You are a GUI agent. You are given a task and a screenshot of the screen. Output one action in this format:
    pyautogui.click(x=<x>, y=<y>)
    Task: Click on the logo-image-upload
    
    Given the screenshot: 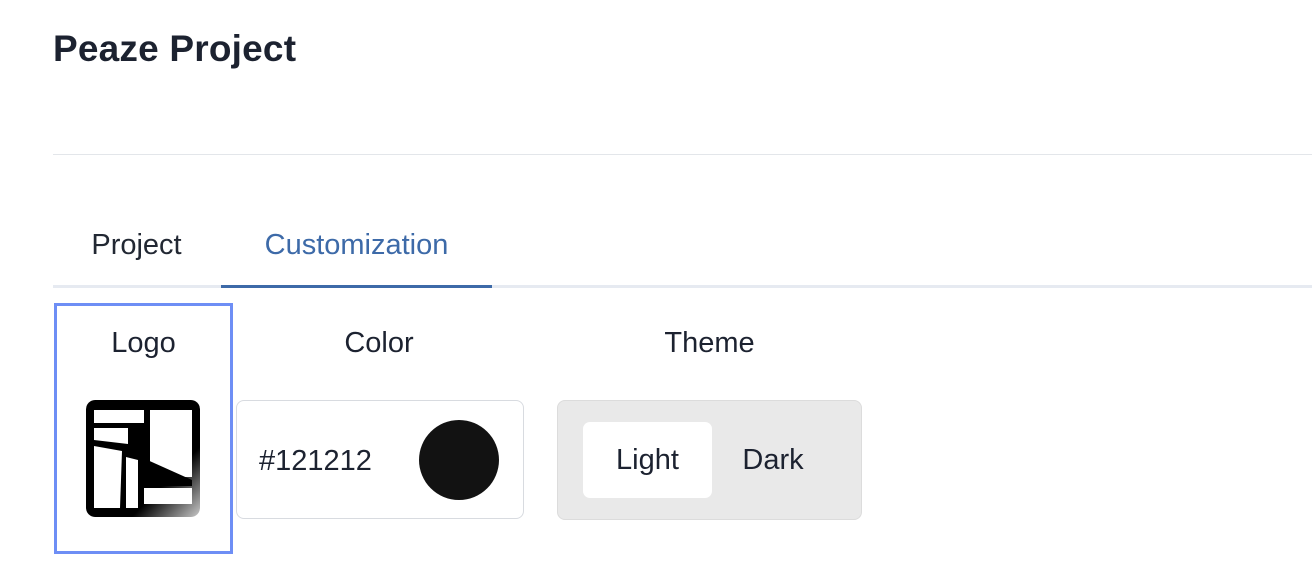 What is the action you would take?
    pyautogui.click(x=143, y=458)
    